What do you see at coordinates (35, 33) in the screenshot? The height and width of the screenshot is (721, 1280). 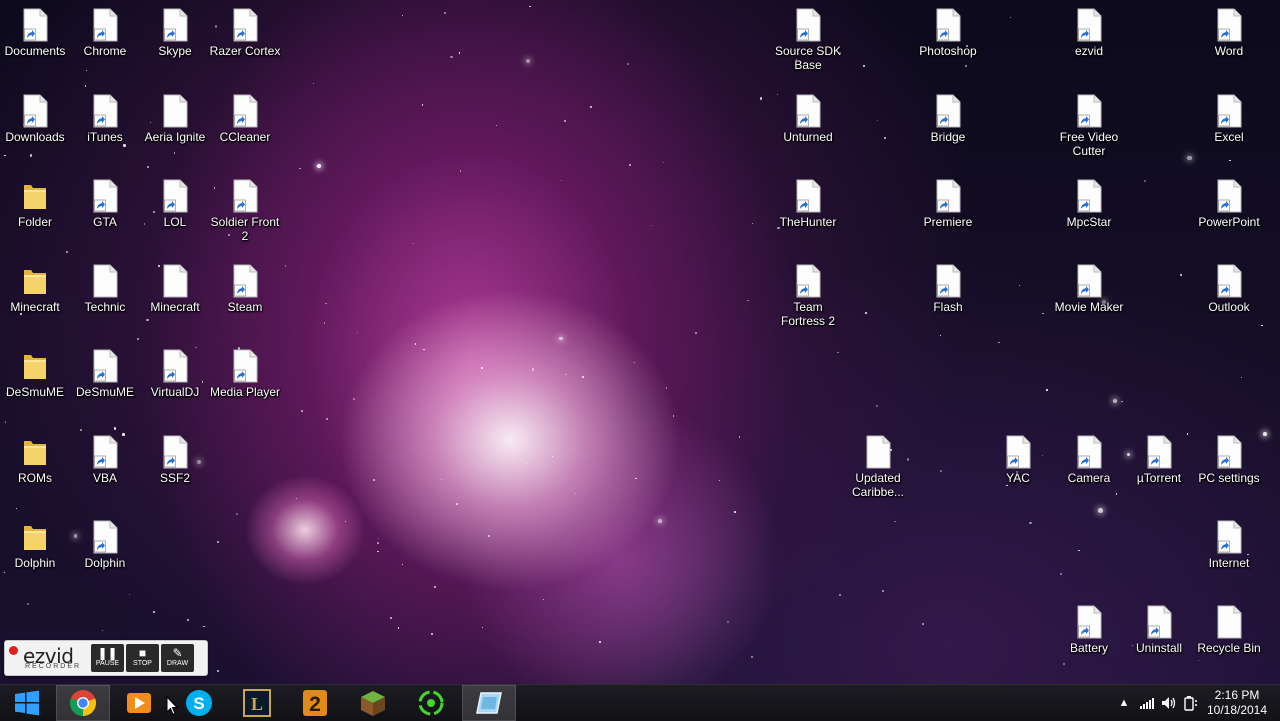 I see `desktop-icon-documents: Documents` at bounding box center [35, 33].